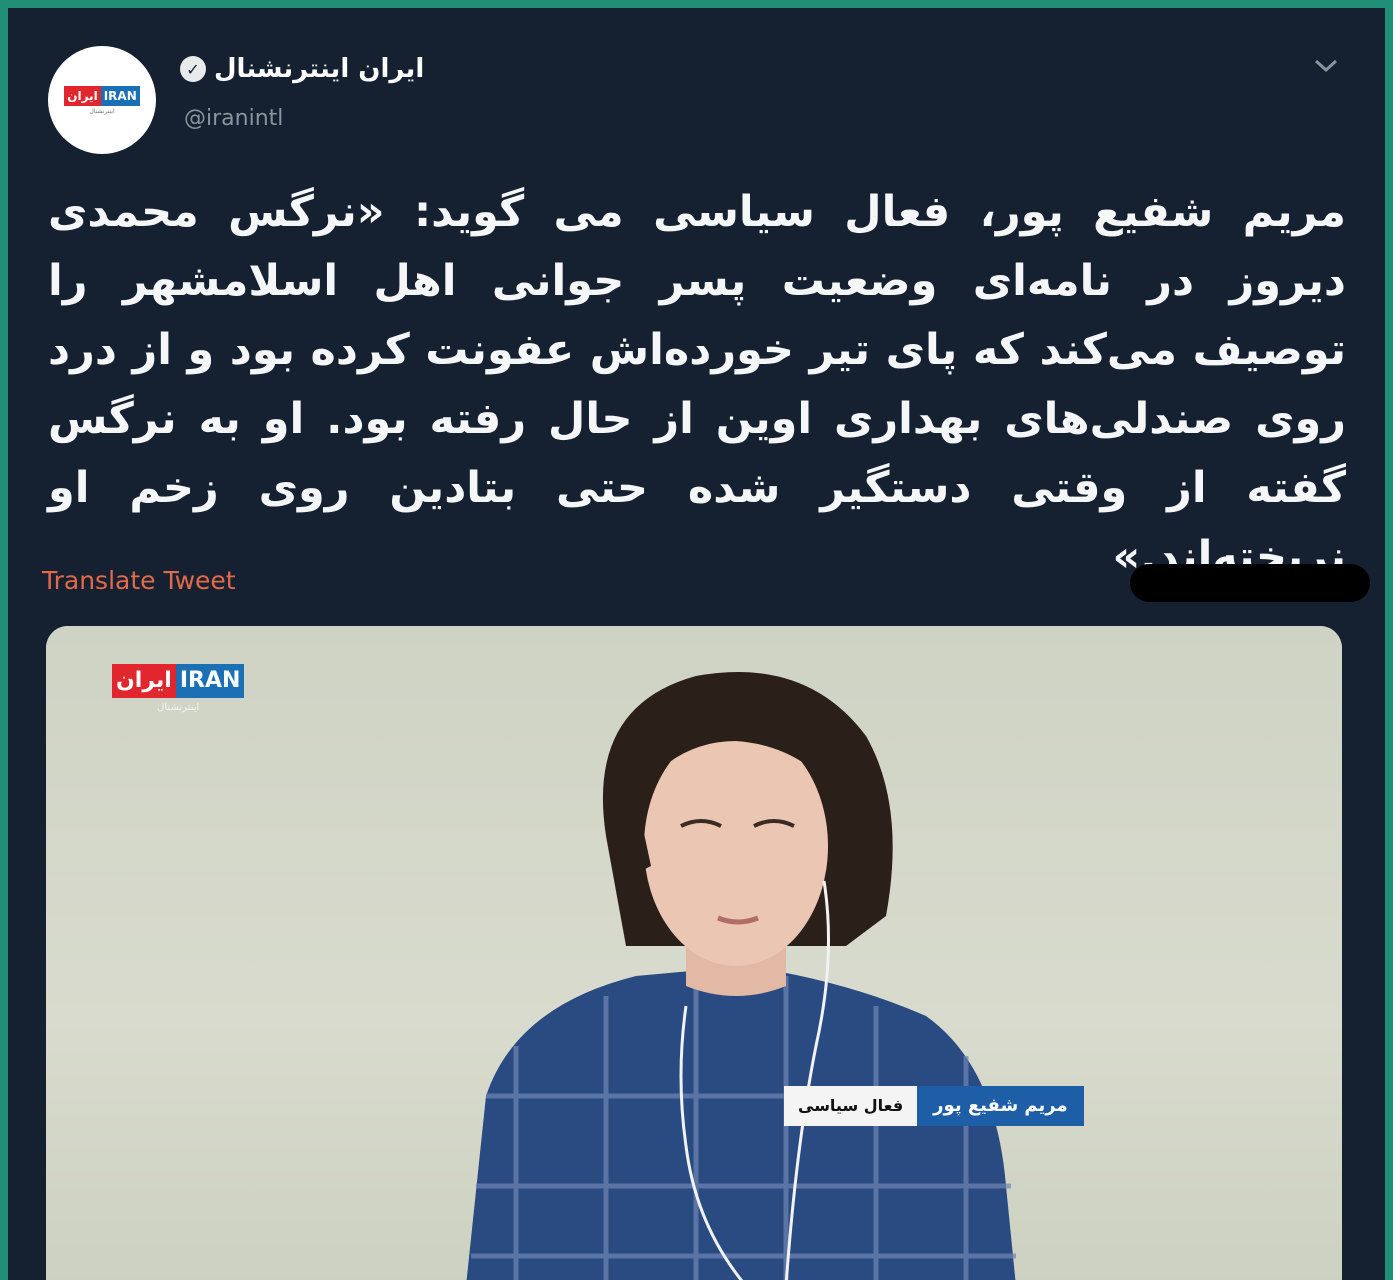  What do you see at coordinates (82, 95) in the screenshot?
I see `logo-fa-text: ایران` at bounding box center [82, 95].